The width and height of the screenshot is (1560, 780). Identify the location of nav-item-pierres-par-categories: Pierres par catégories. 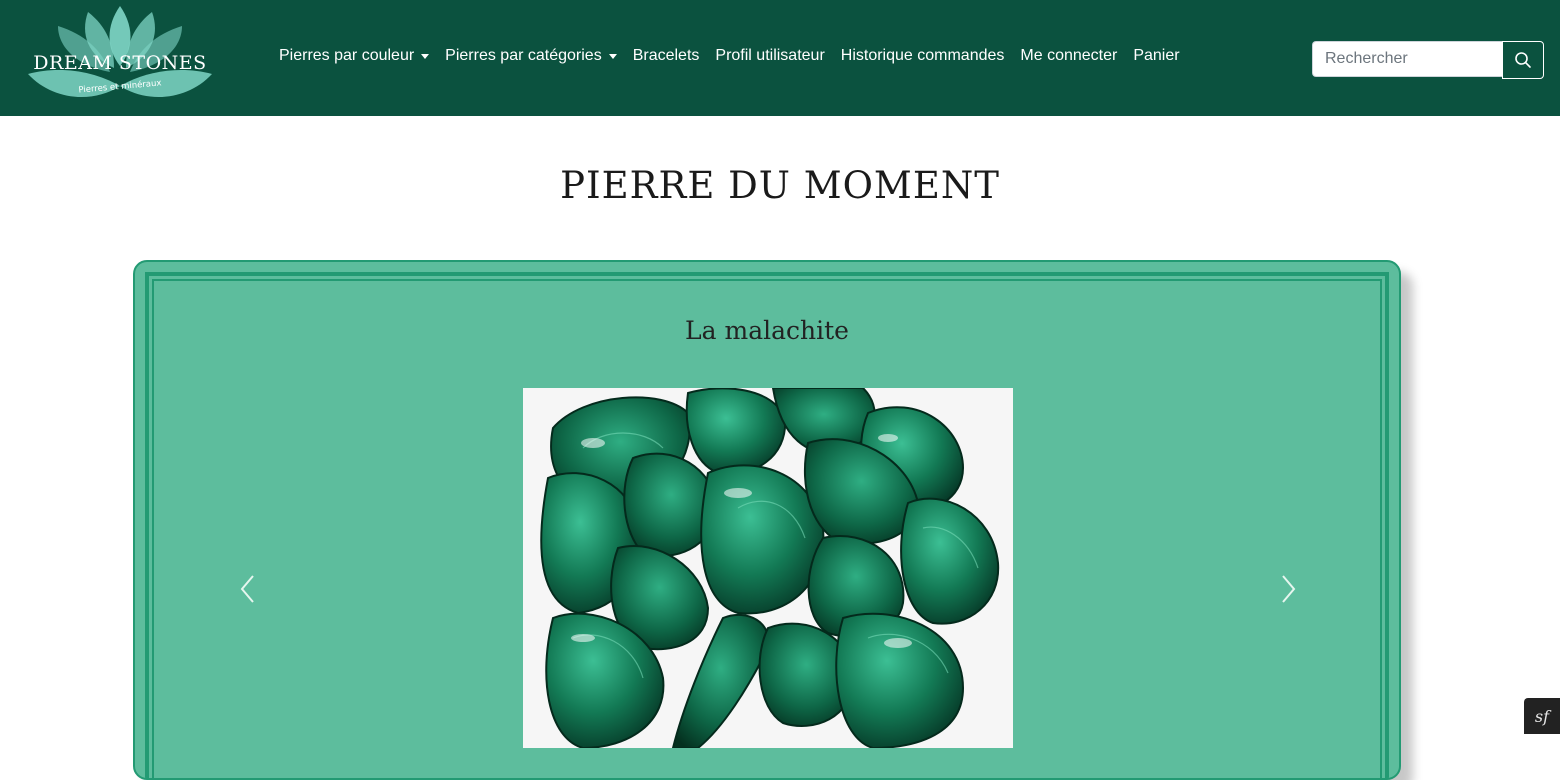
(531, 56).